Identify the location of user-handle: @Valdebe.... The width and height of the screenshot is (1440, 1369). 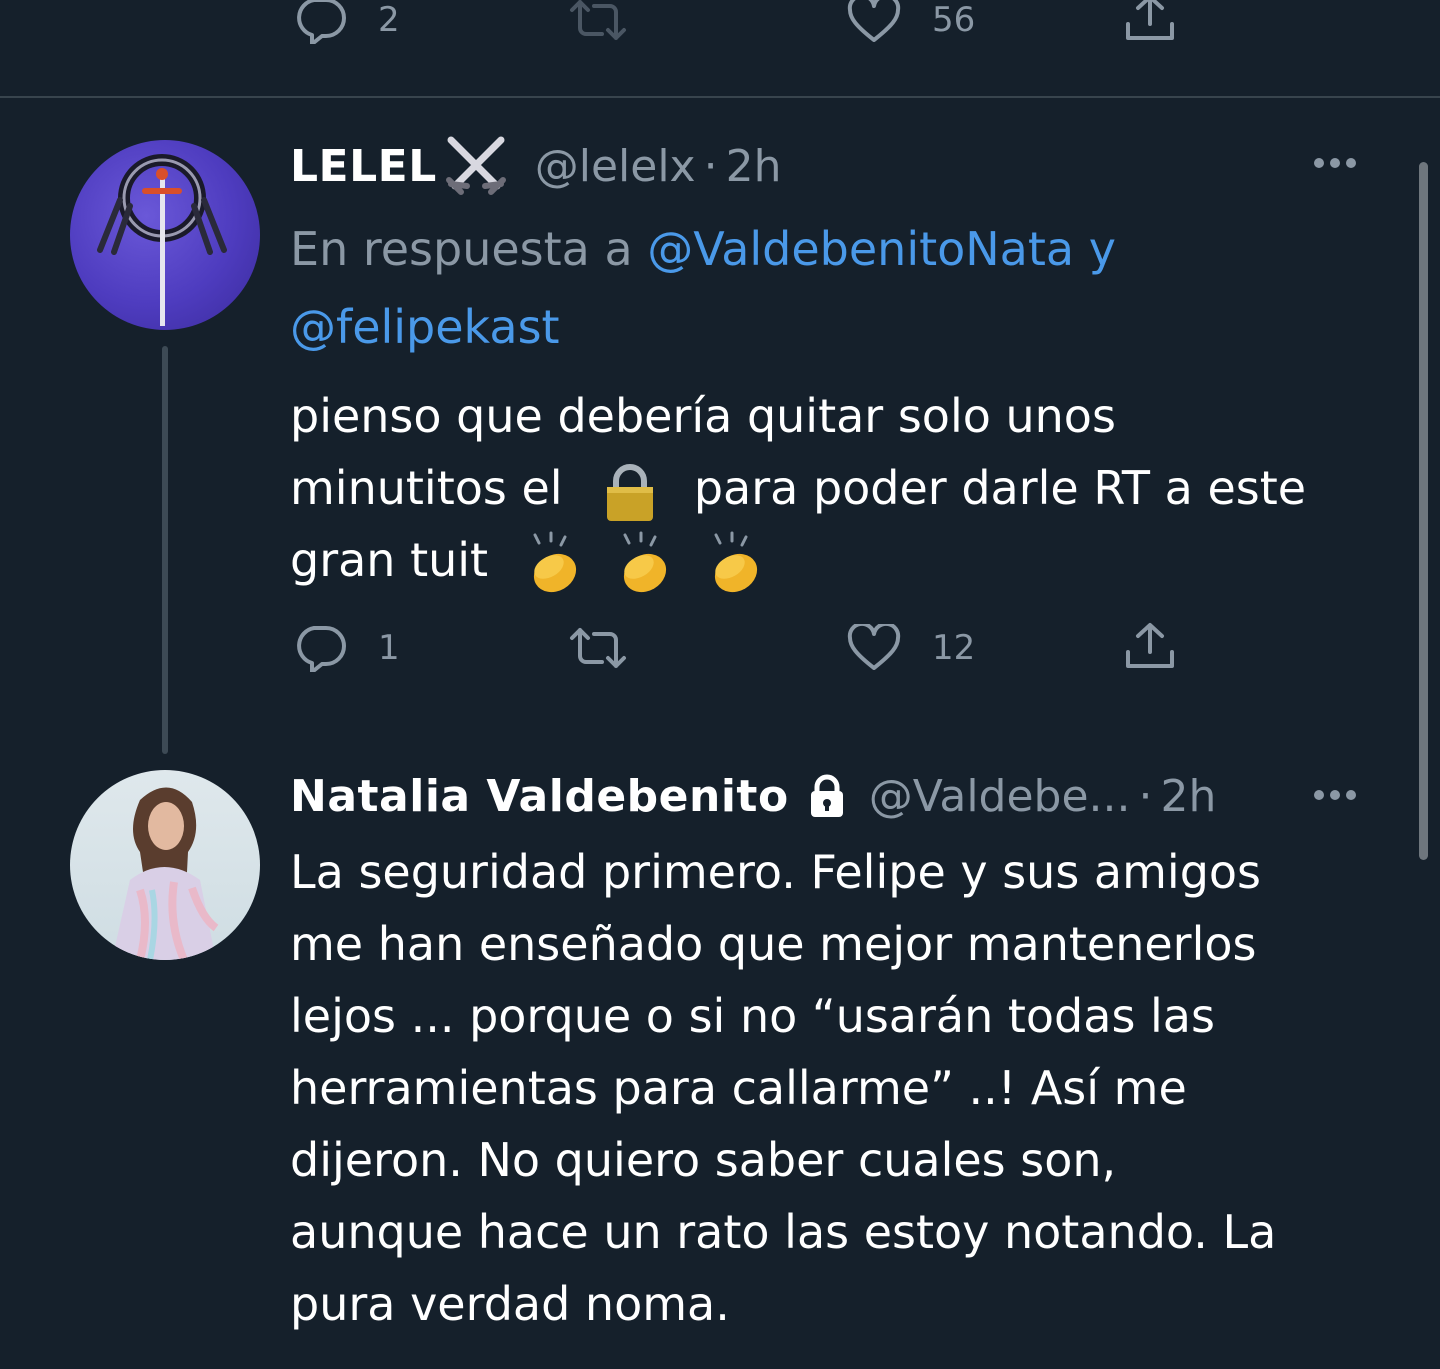
(1000, 796).